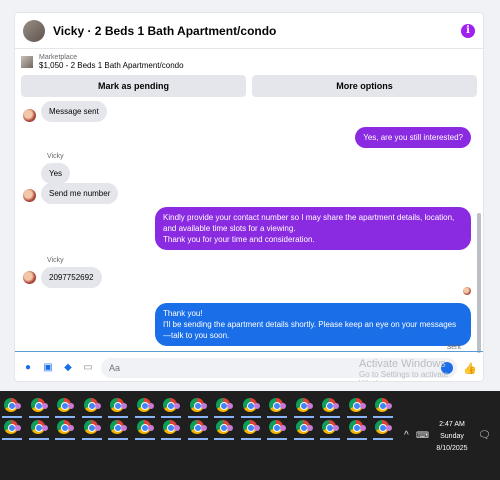 The width and height of the screenshot is (500, 480). What do you see at coordinates (34, 30) in the screenshot?
I see `listing-avatar` at bounding box center [34, 30].